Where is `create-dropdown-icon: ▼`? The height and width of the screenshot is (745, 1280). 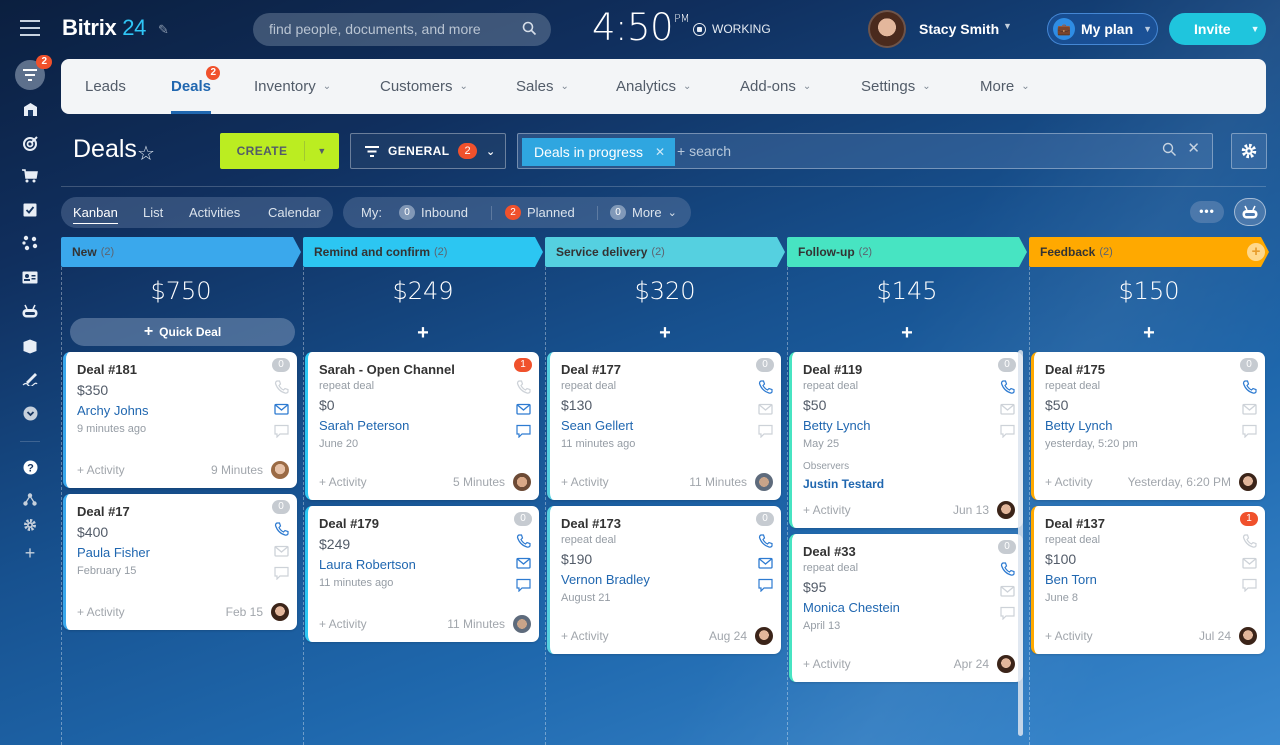
create-dropdown-icon: ▼ is located at coordinates (322, 151).